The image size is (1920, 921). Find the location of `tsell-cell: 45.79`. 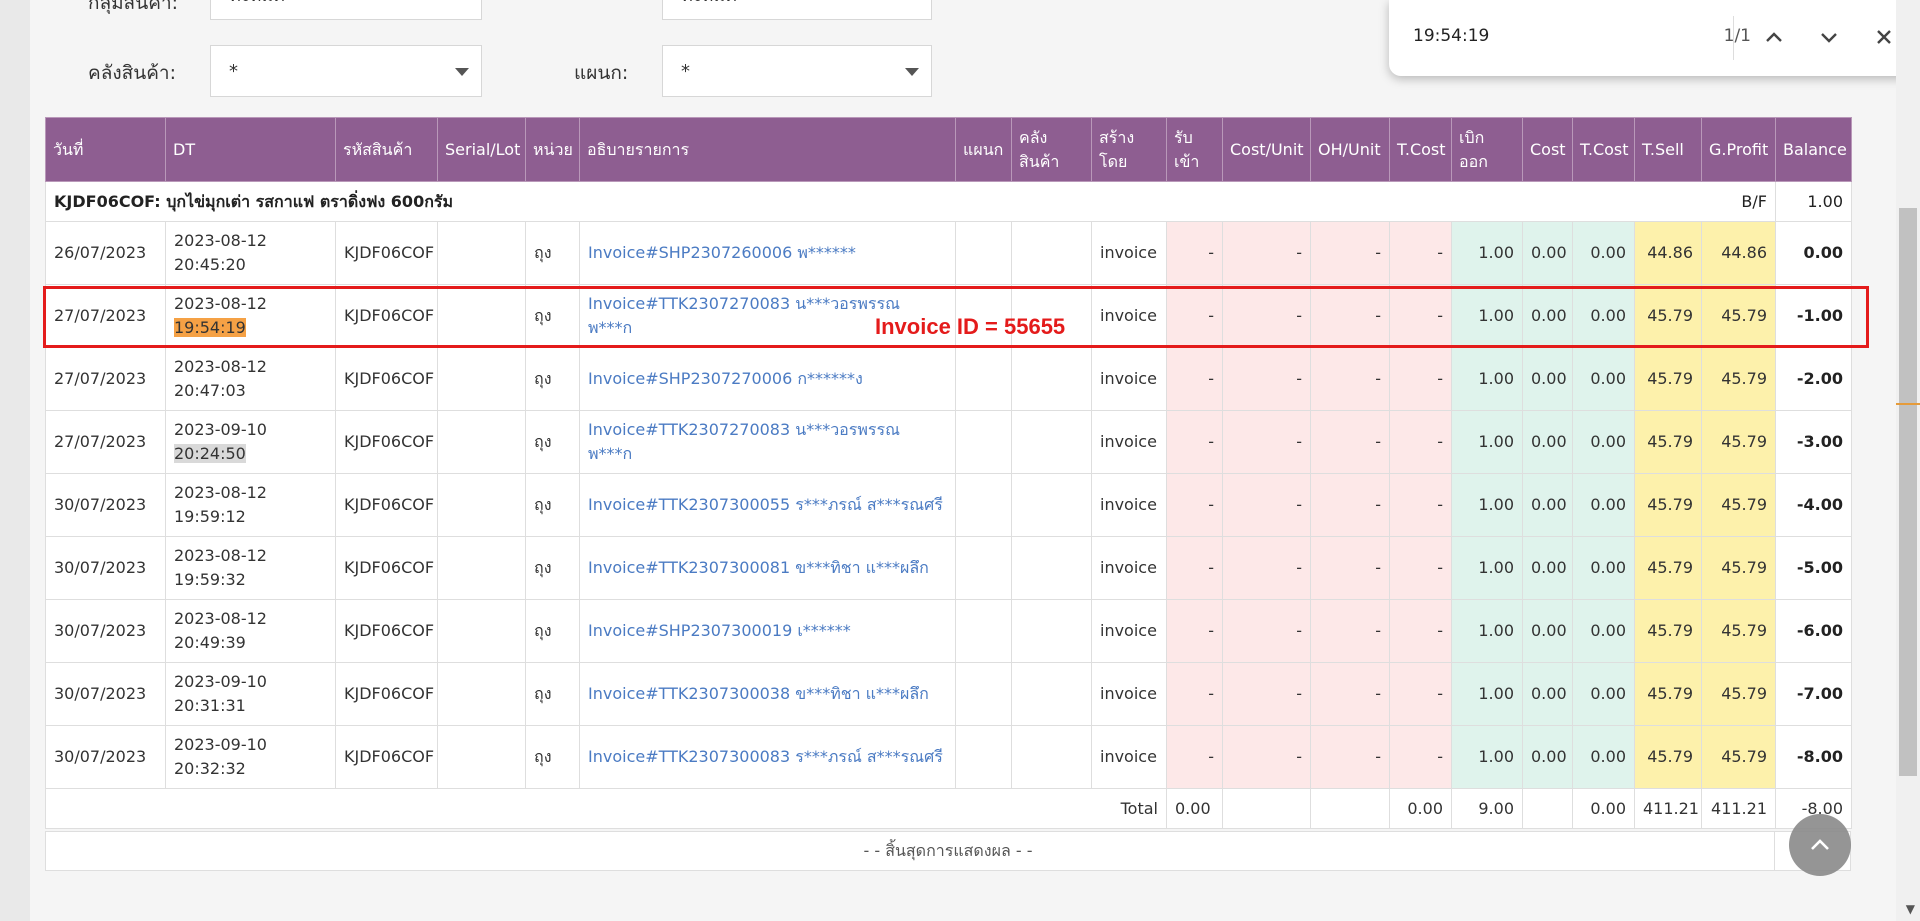

tsell-cell: 45.79 is located at coordinates (1668, 694).